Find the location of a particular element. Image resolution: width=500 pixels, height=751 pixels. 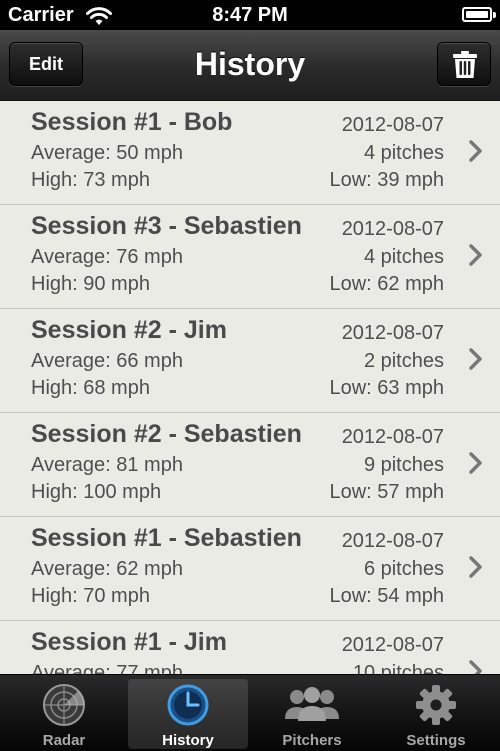

navigation-bar: Edit History is located at coordinates (250, 65).